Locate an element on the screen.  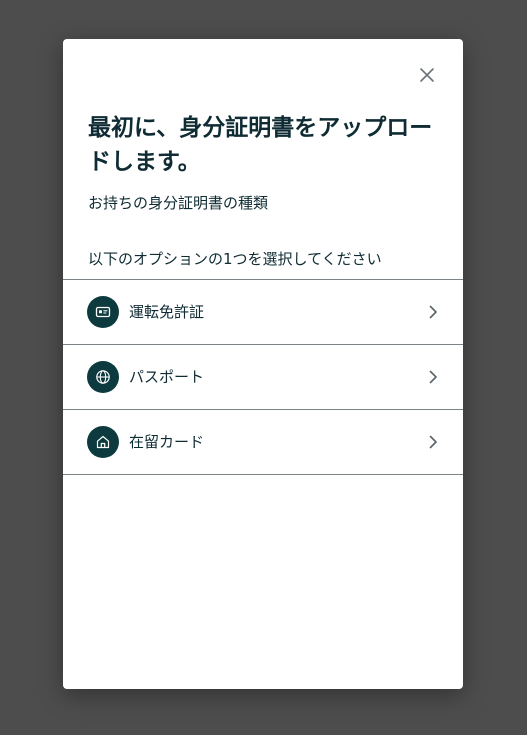
option-drivers-license: 運転免許証 is located at coordinates (263, 312).